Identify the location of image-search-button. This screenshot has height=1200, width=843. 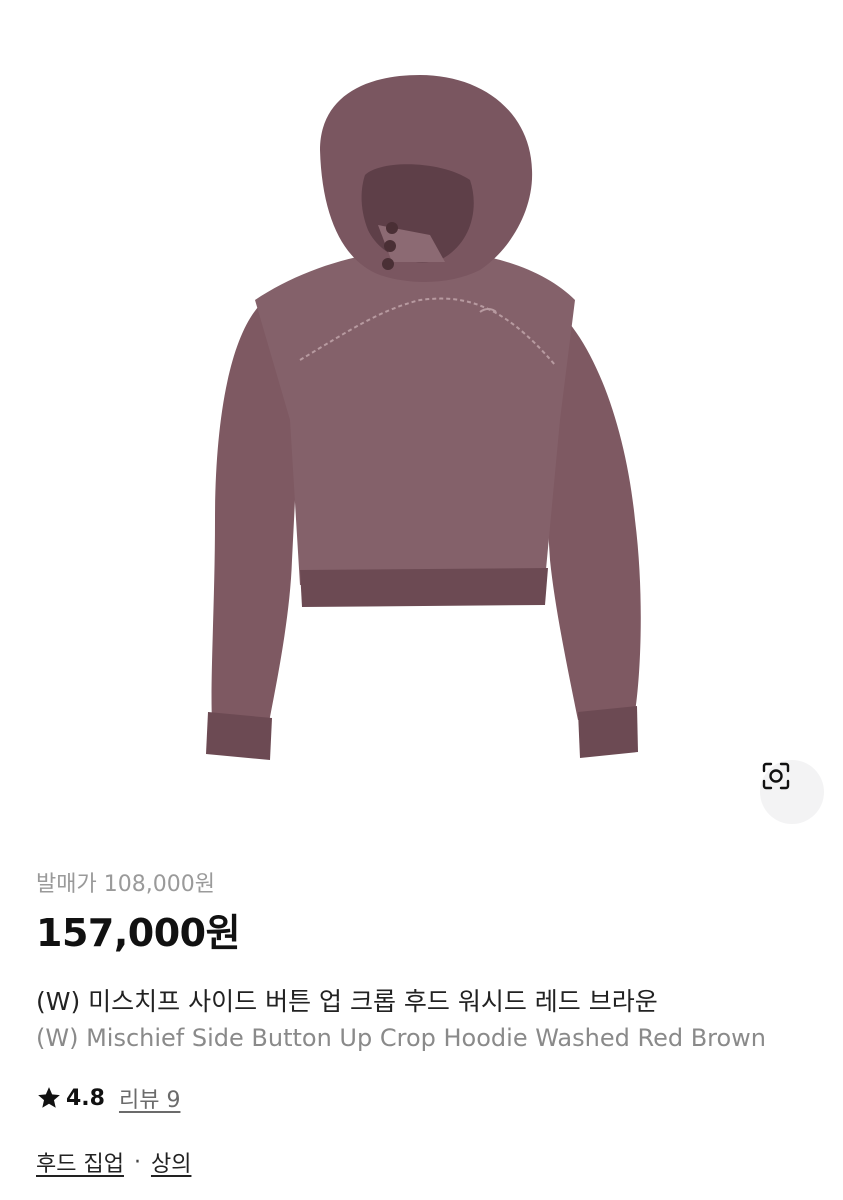
(792, 792).